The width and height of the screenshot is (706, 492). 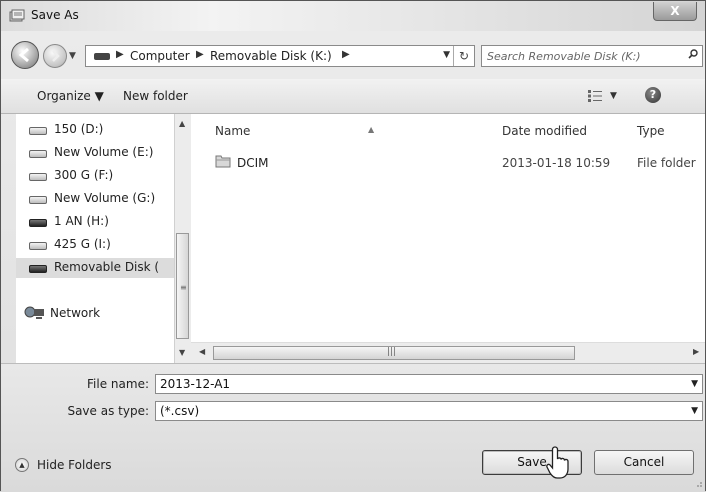 I want to click on mouse-cursor-icon, so click(x=557, y=462).